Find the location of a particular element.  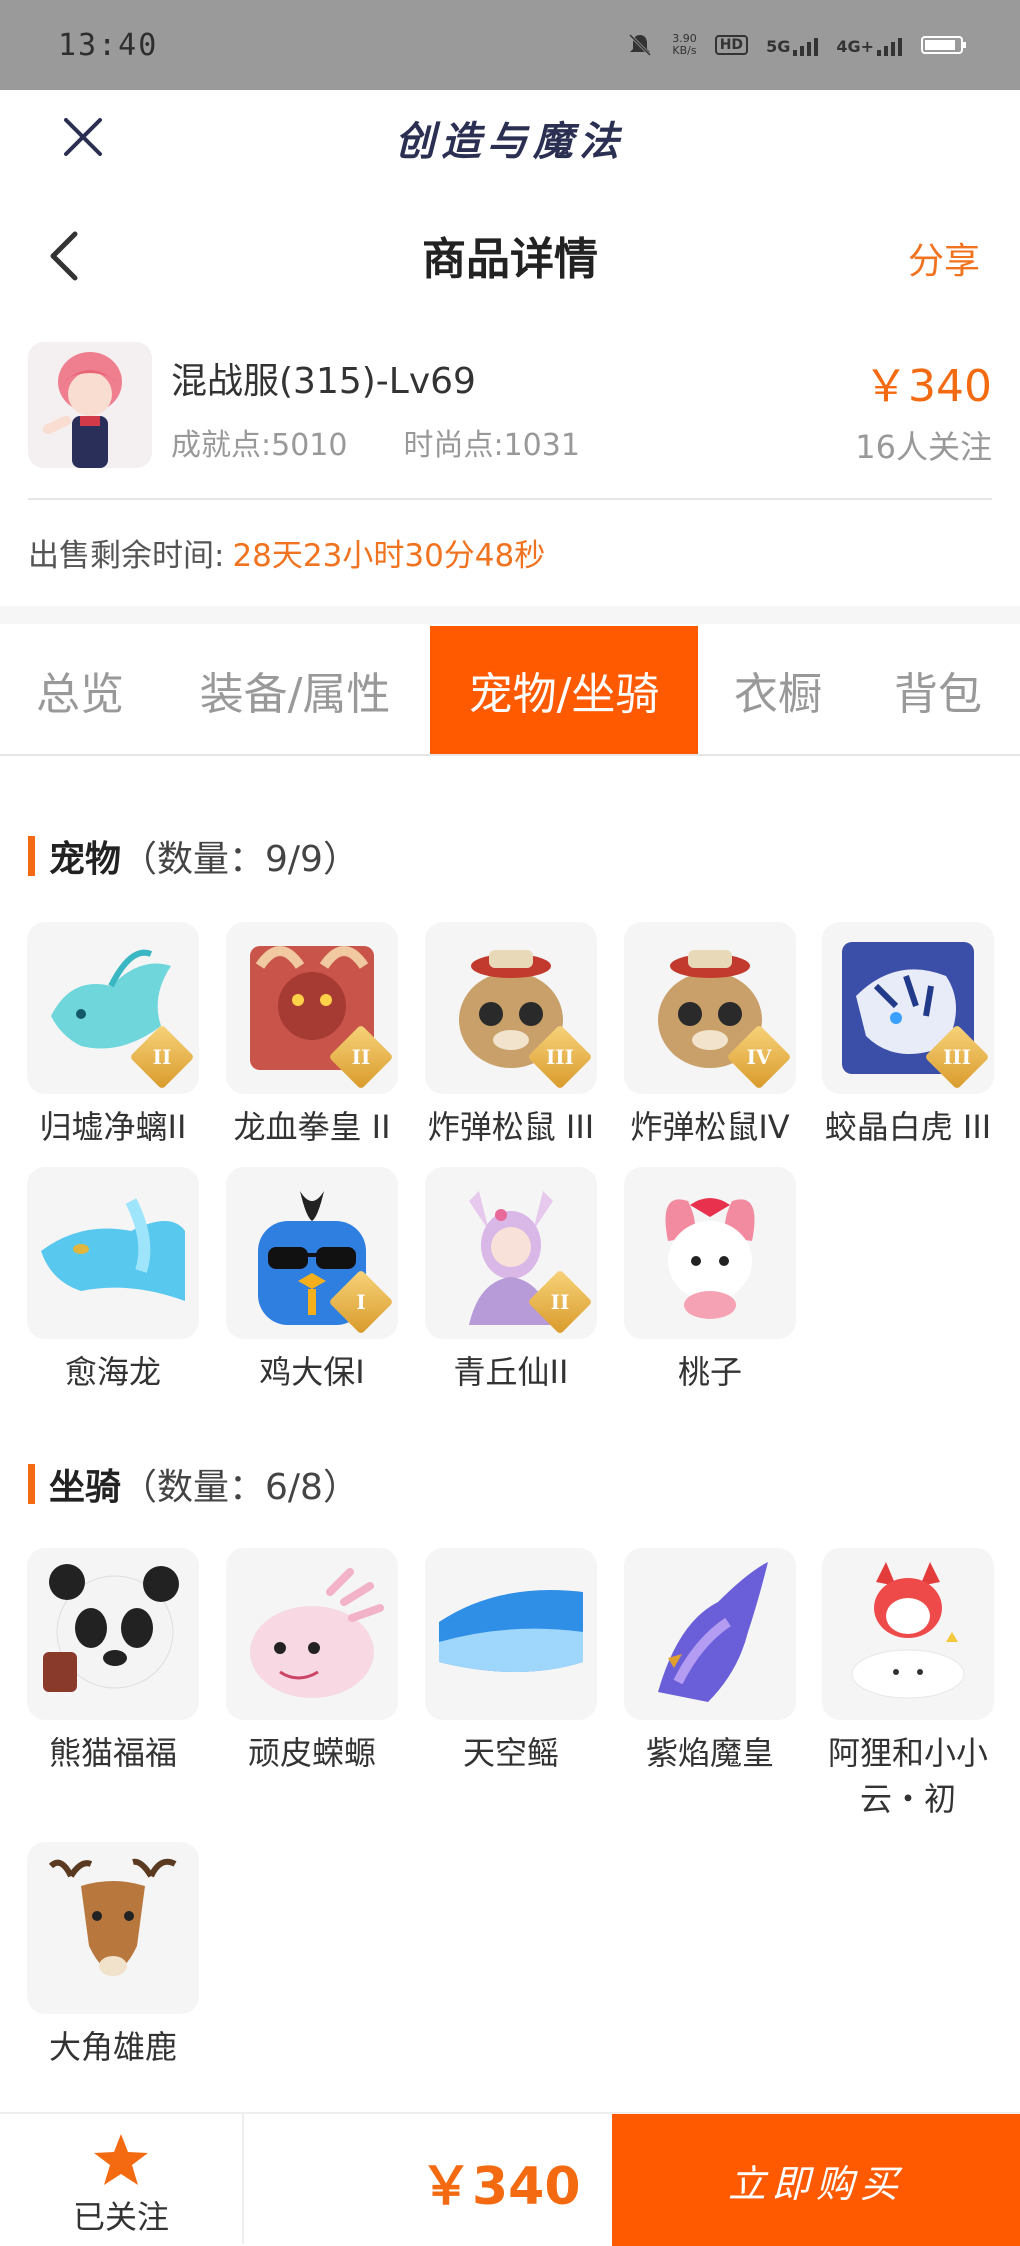

remaining-time: 出售剩余时间: 28天23小时30分48秒 is located at coordinates (287, 556).